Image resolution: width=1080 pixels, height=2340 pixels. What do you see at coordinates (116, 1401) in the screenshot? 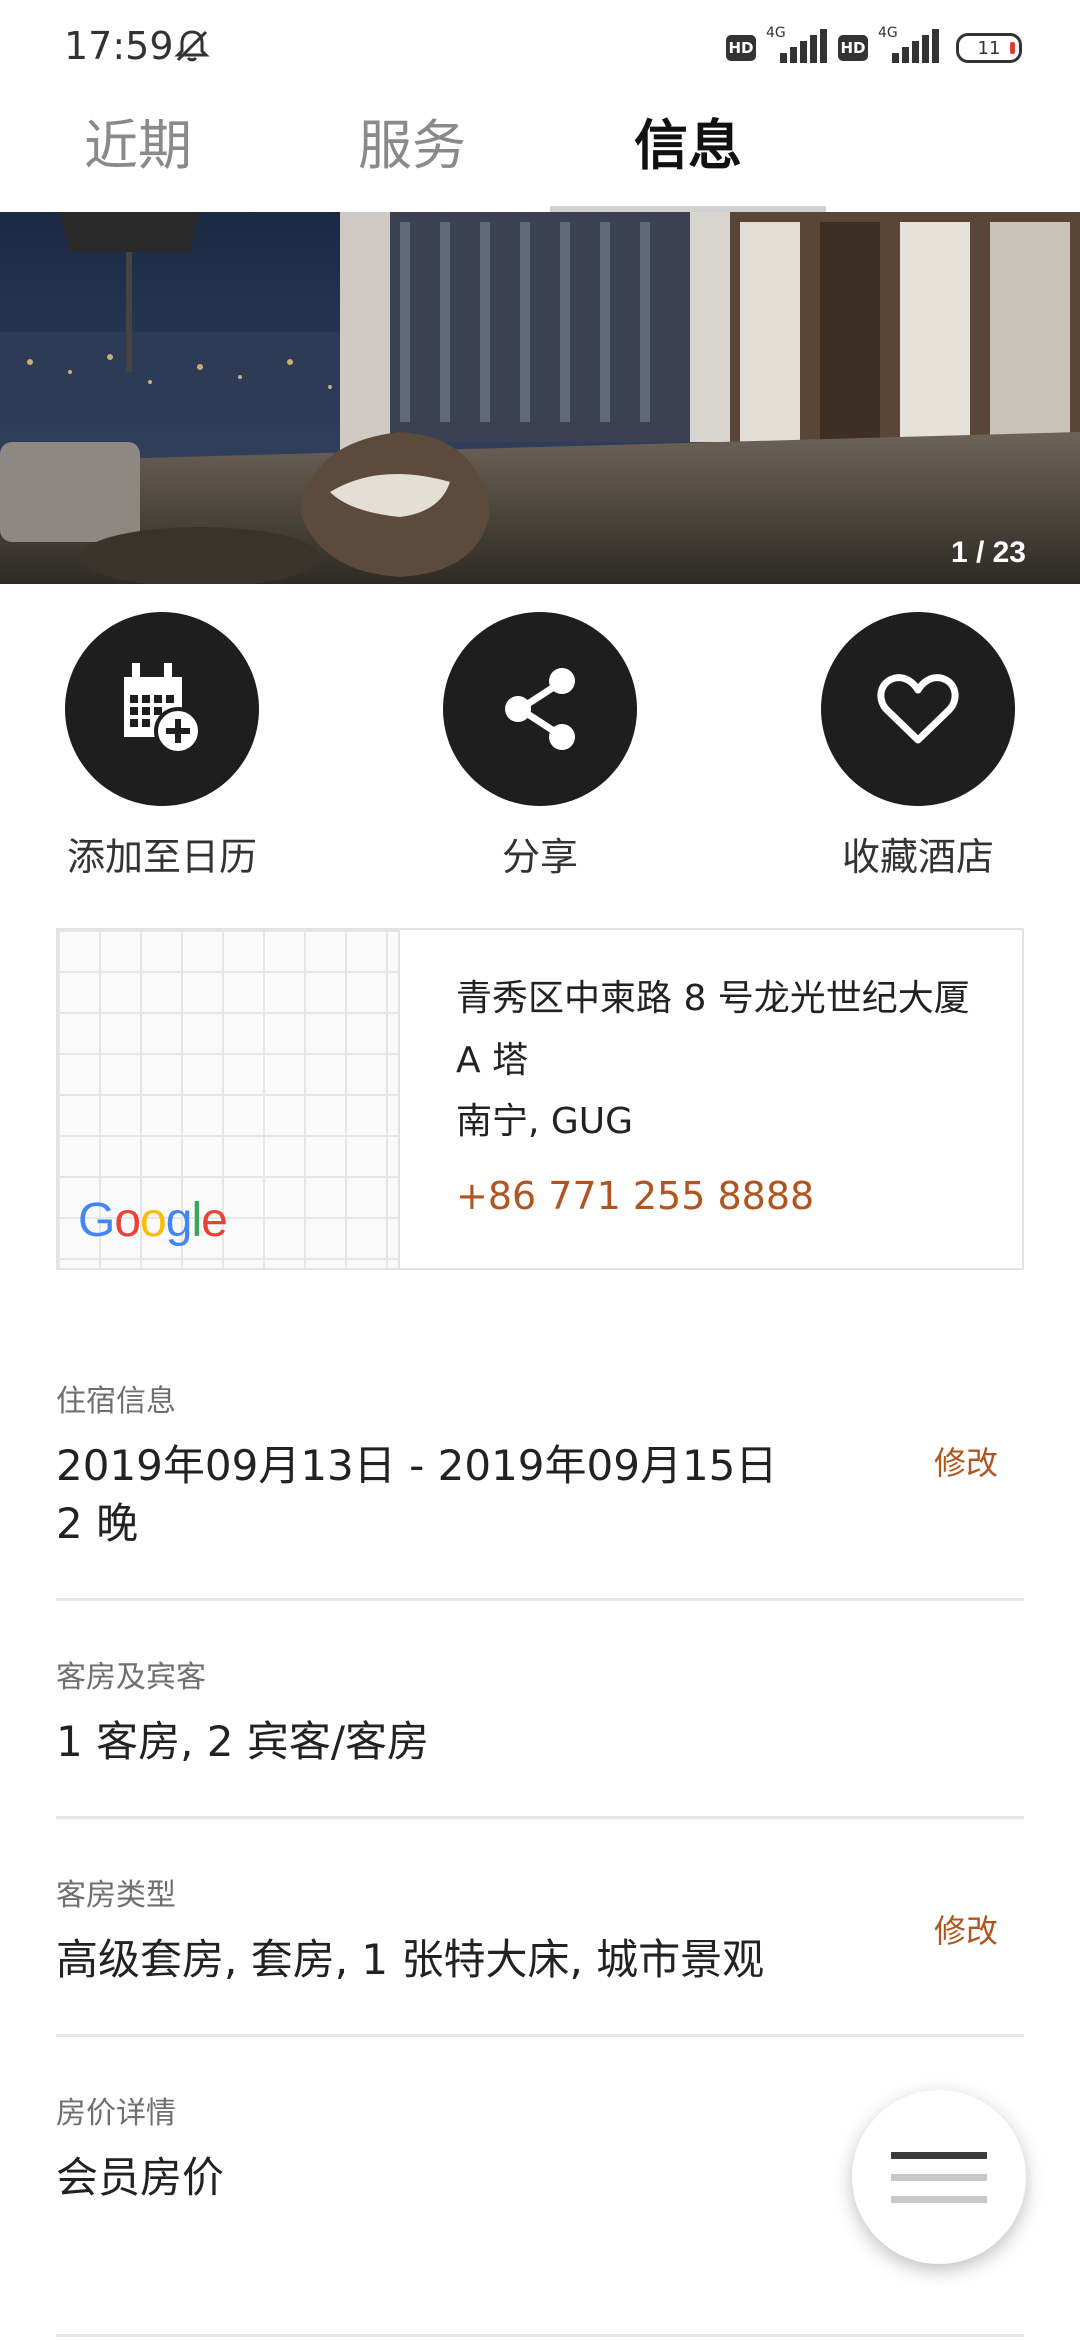
I see `stay-info-label: 住宿信息` at bounding box center [116, 1401].